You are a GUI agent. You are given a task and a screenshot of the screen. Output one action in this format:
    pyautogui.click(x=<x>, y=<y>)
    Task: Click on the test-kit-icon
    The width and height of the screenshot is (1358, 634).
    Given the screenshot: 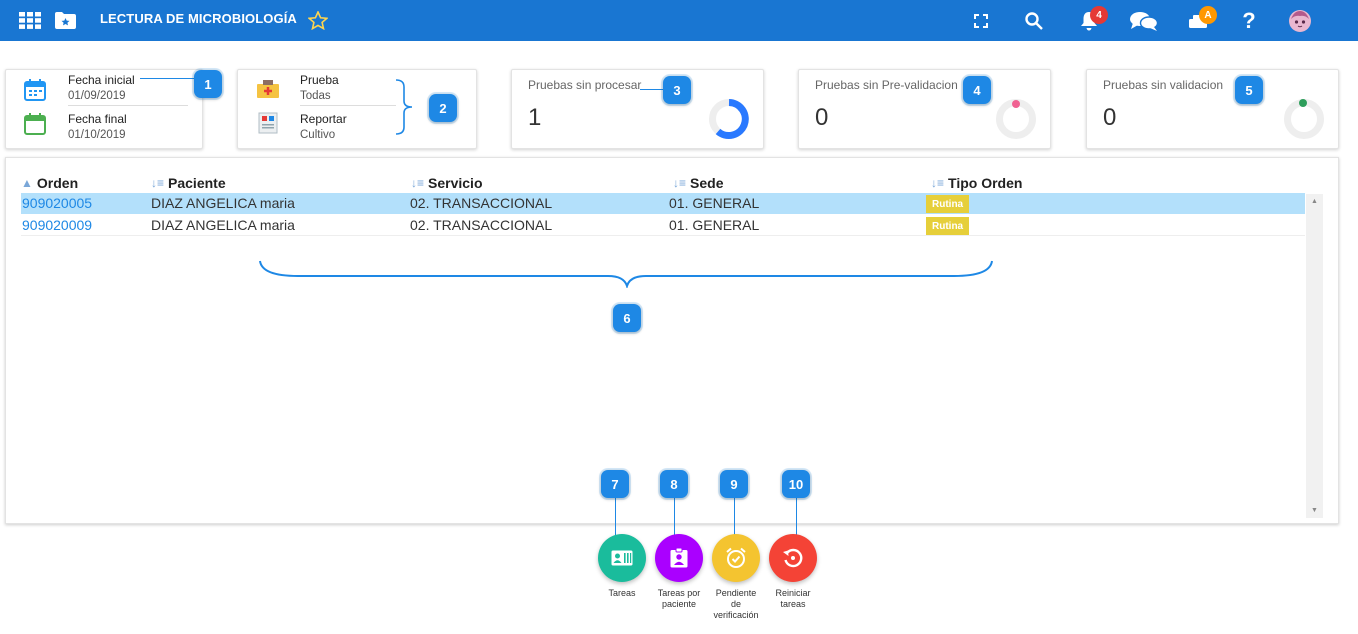 What is the action you would take?
    pyautogui.click(x=268, y=91)
    